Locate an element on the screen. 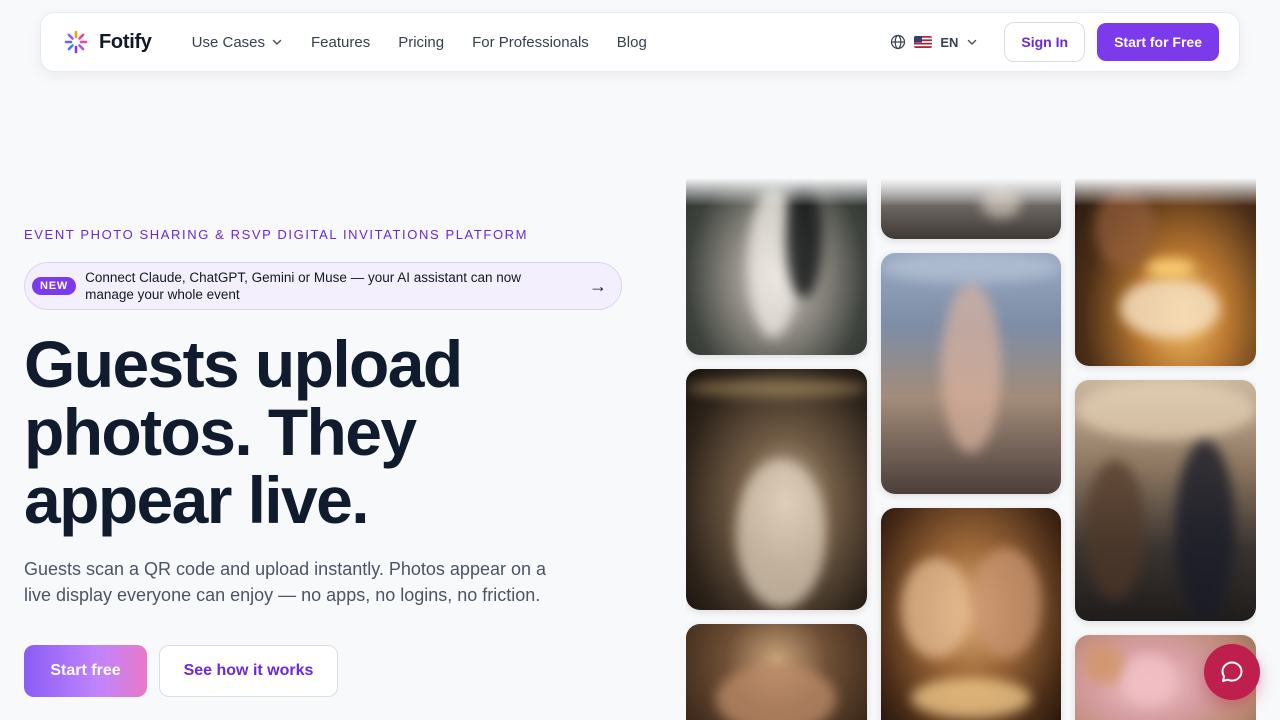 The image size is (1280, 720). guests-toast-photo is located at coordinates (971, 208).